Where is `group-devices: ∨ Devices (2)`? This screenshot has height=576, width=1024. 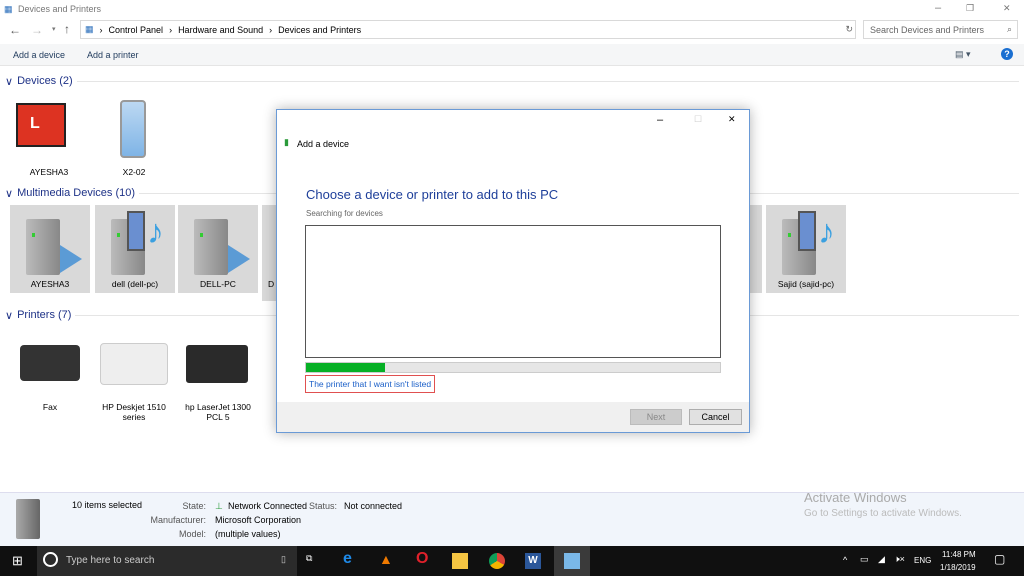 group-devices: ∨ Devices (2) is located at coordinates (512, 81).